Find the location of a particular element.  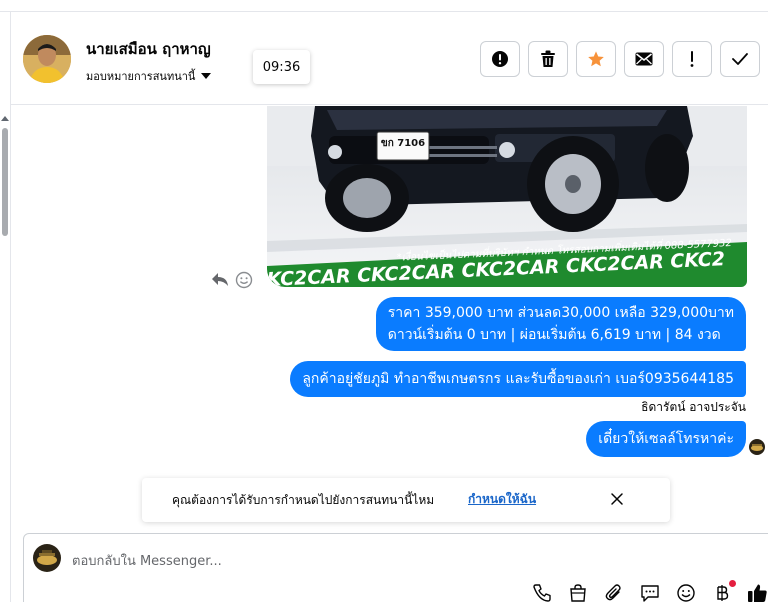

payment-button is located at coordinates (723, 591).